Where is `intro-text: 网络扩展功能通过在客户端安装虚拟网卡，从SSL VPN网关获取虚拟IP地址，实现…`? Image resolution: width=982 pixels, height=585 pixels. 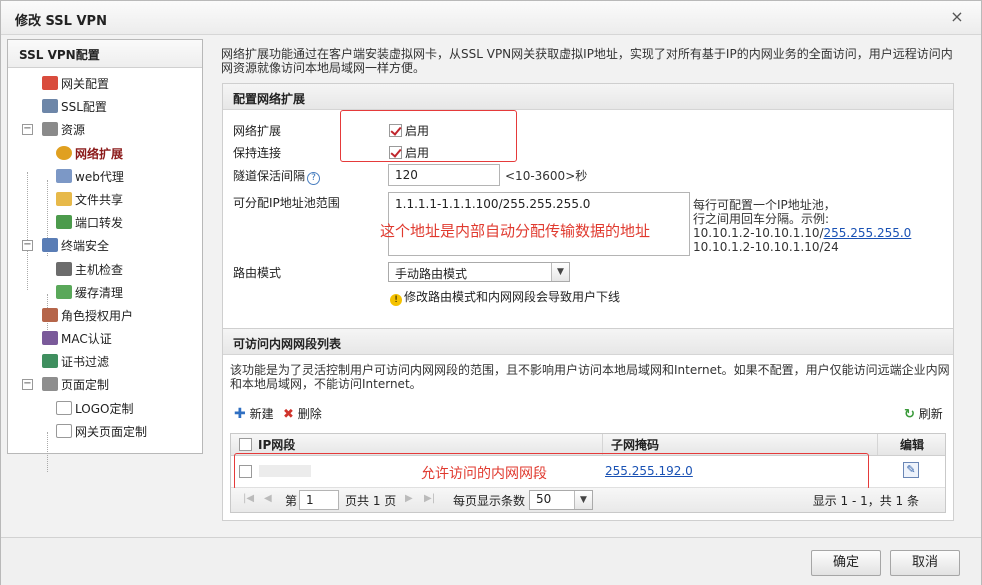
intro-text: 网络扩展功能通过在客户端安装虚拟网卡，从SSL VPN网关获取虚拟IP地址，实现… is located at coordinates (587, 61).